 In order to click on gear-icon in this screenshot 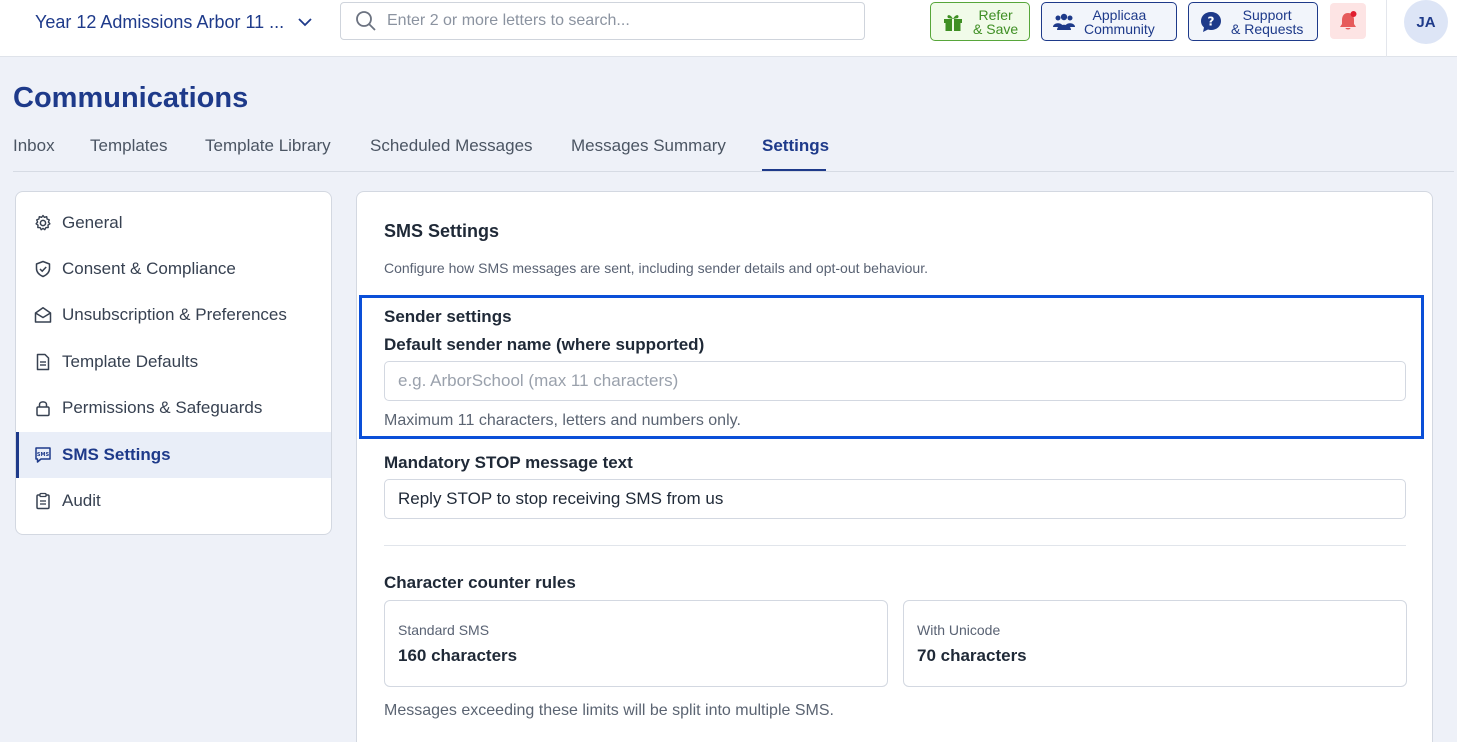, I will do `click(43, 222)`.